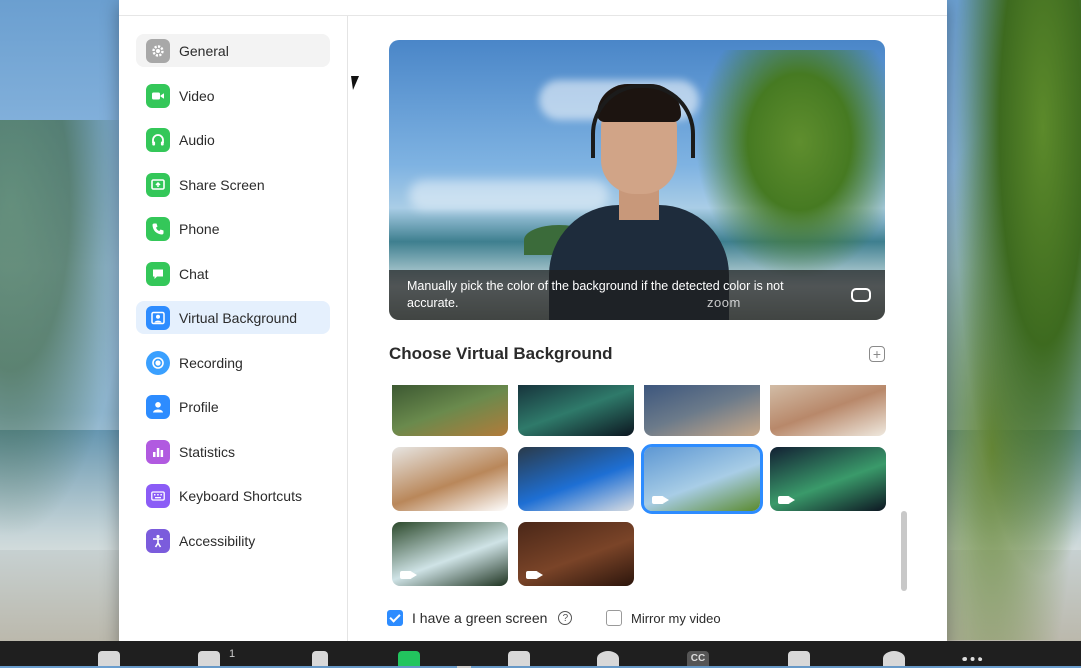  What do you see at coordinates (222, 184) in the screenshot?
I see `sidebar-item-label: Share Screen` at bounding box center [222, 184].